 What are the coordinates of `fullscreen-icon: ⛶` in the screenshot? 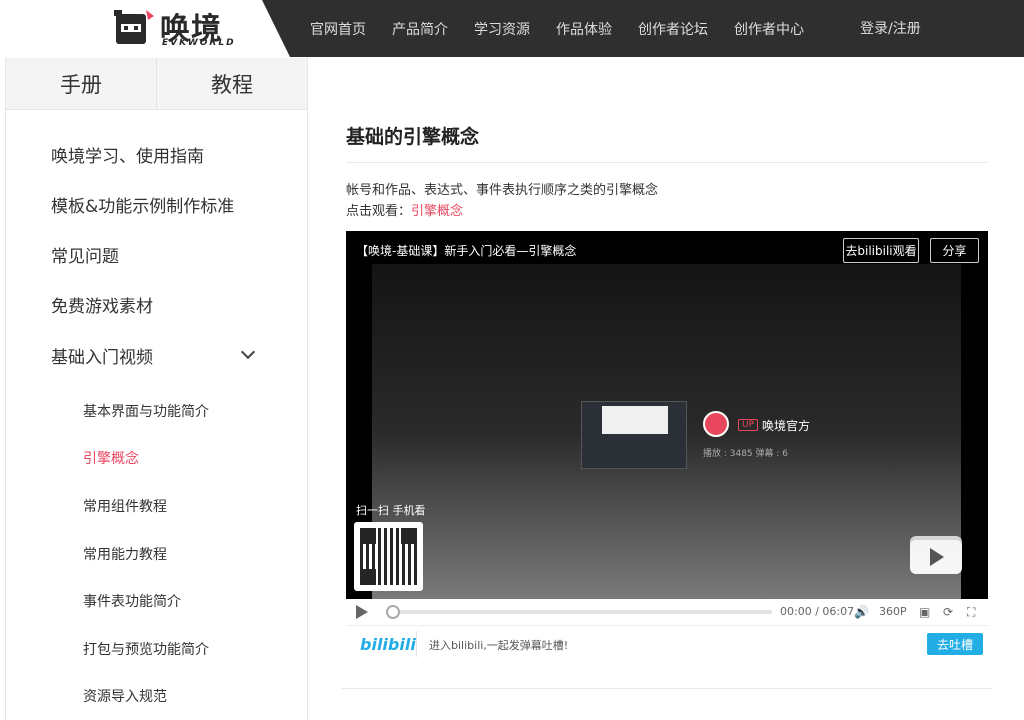 It's located at (971, 612).